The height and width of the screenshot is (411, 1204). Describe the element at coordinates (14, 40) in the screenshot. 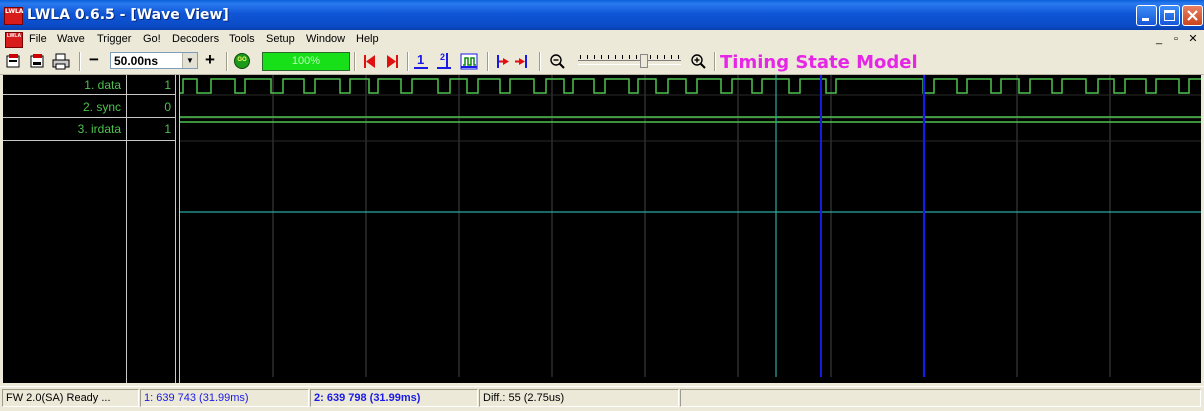

I see `document-icon: LWLA` at that location.